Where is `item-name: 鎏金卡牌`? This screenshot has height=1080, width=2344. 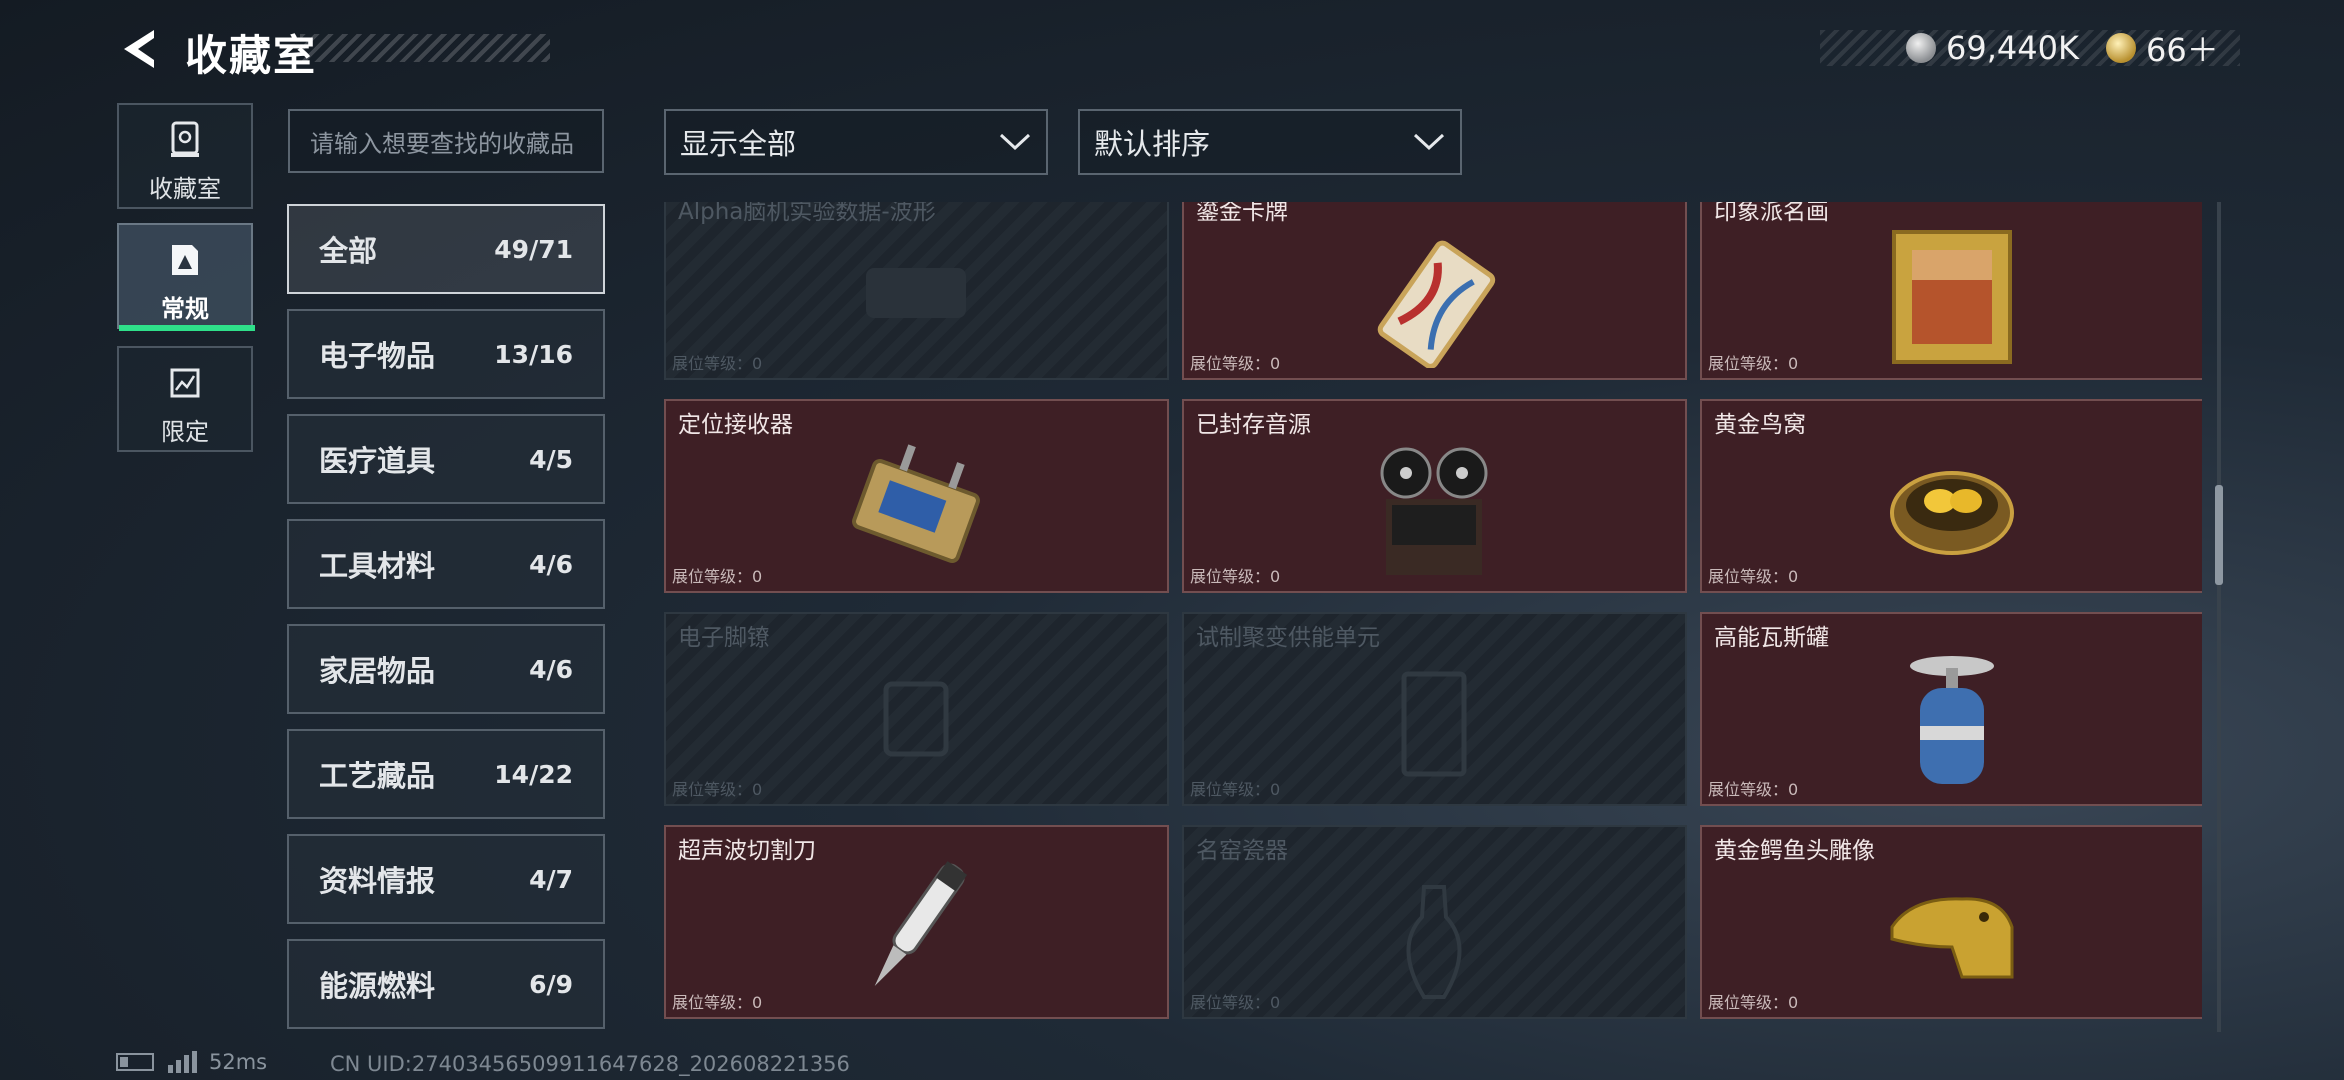
item-name: 鎏金卡牌 is located at coordinates (1242, 213).